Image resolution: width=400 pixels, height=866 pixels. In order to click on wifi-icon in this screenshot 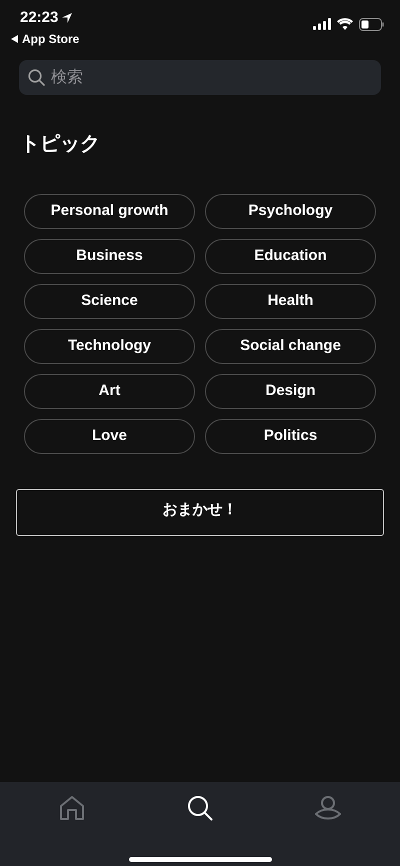, I will do `click(345, 24)`.